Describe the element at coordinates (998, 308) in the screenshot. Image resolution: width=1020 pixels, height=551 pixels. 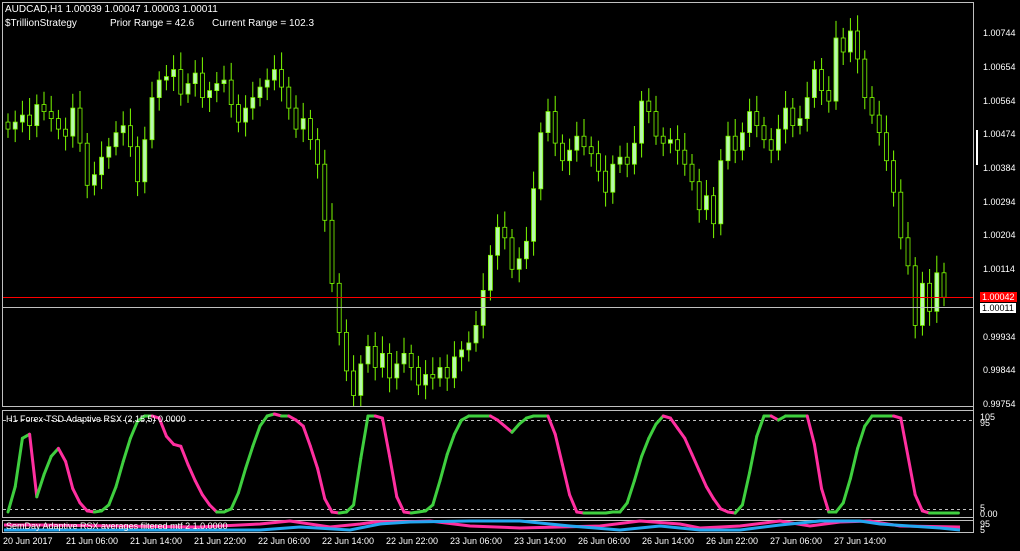
I see `last-price-tag: 1.00011` at that location.